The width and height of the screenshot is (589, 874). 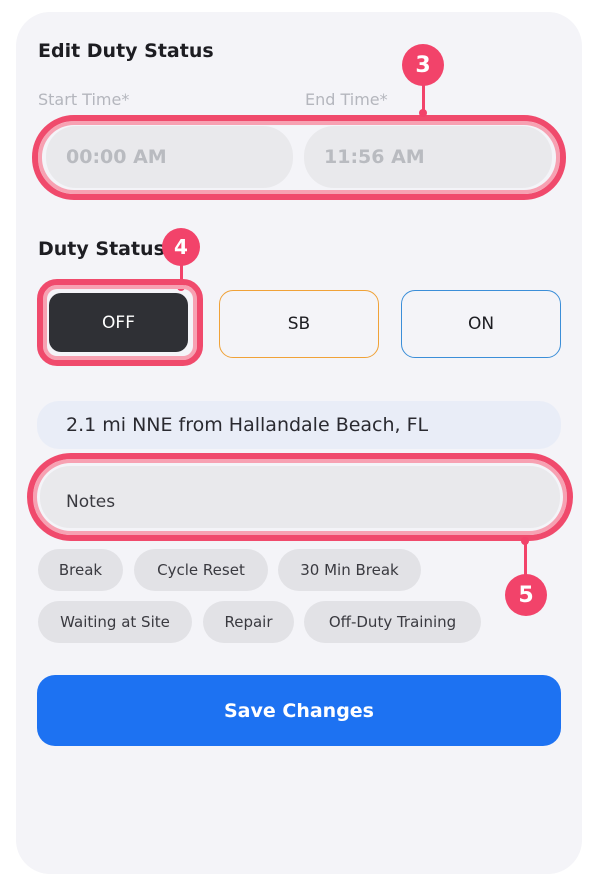 What do you see at coordinates (346, 99) in the screenshot?
I see `end-time-label: End Time*` at bounding box center [346, 99].